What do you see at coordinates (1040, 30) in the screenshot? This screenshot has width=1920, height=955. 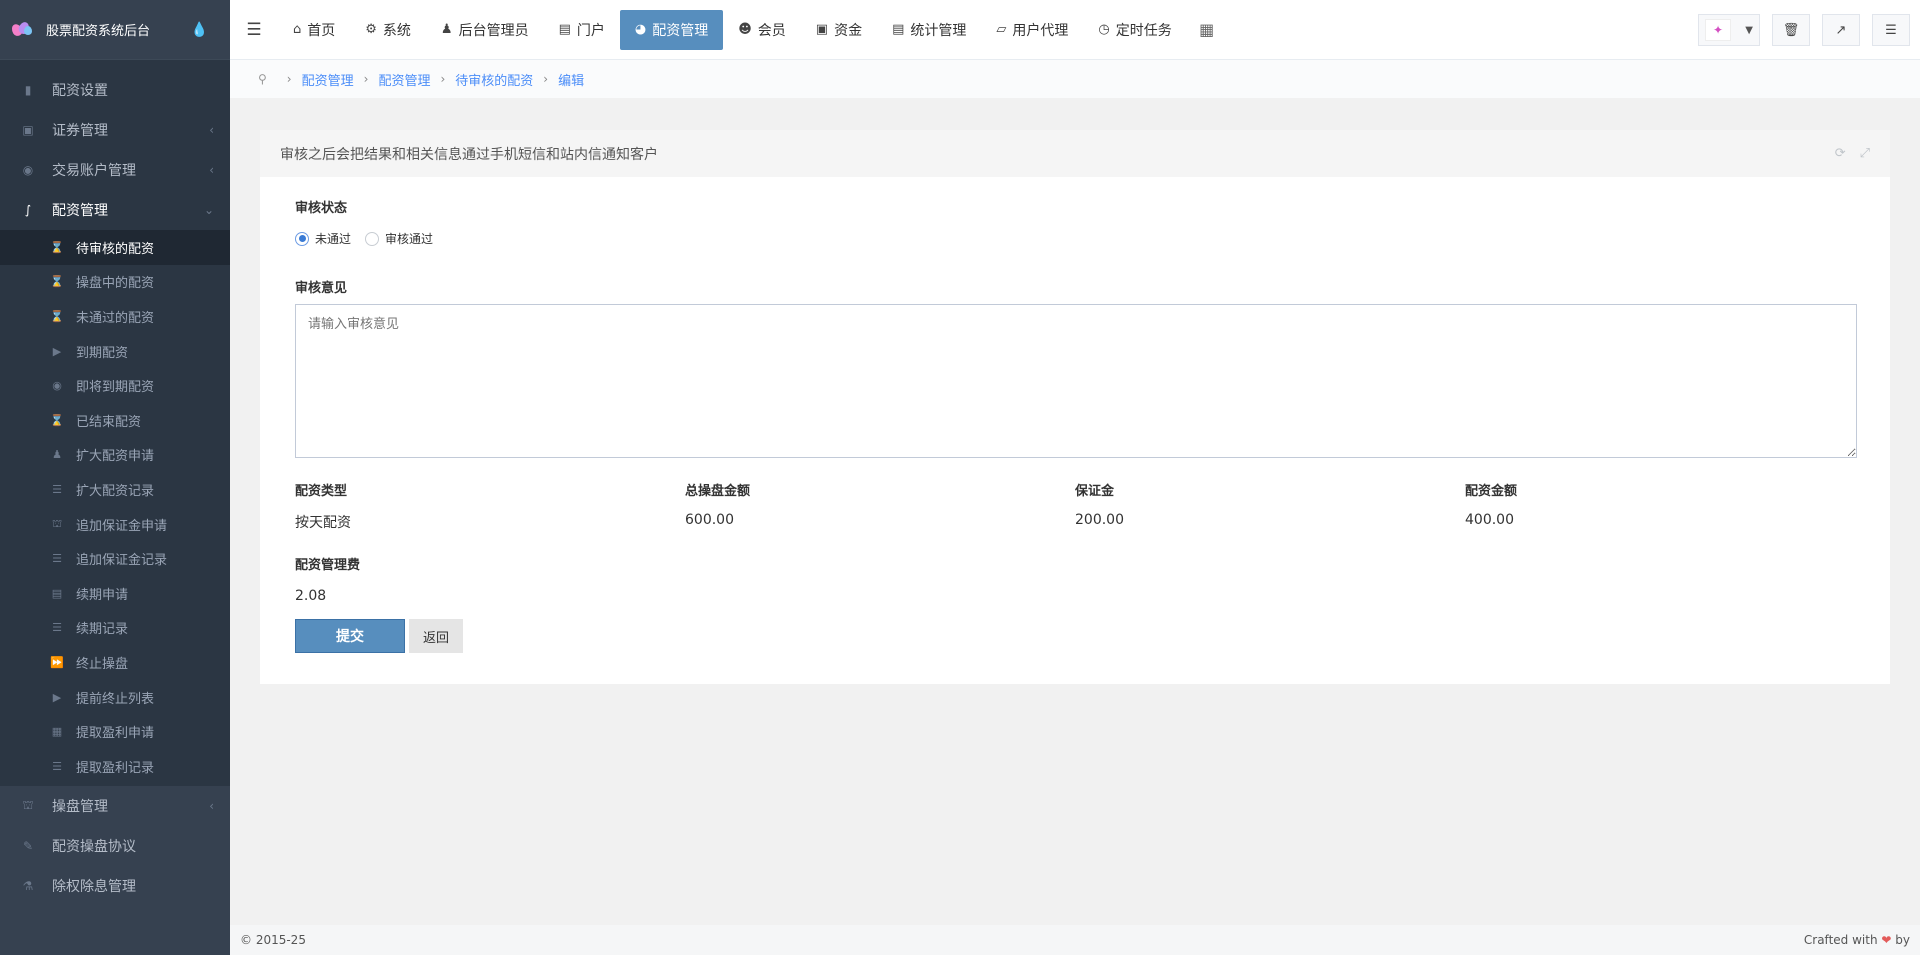 I see `nav-label: 用户代理` at bounding box center [1040, 30].